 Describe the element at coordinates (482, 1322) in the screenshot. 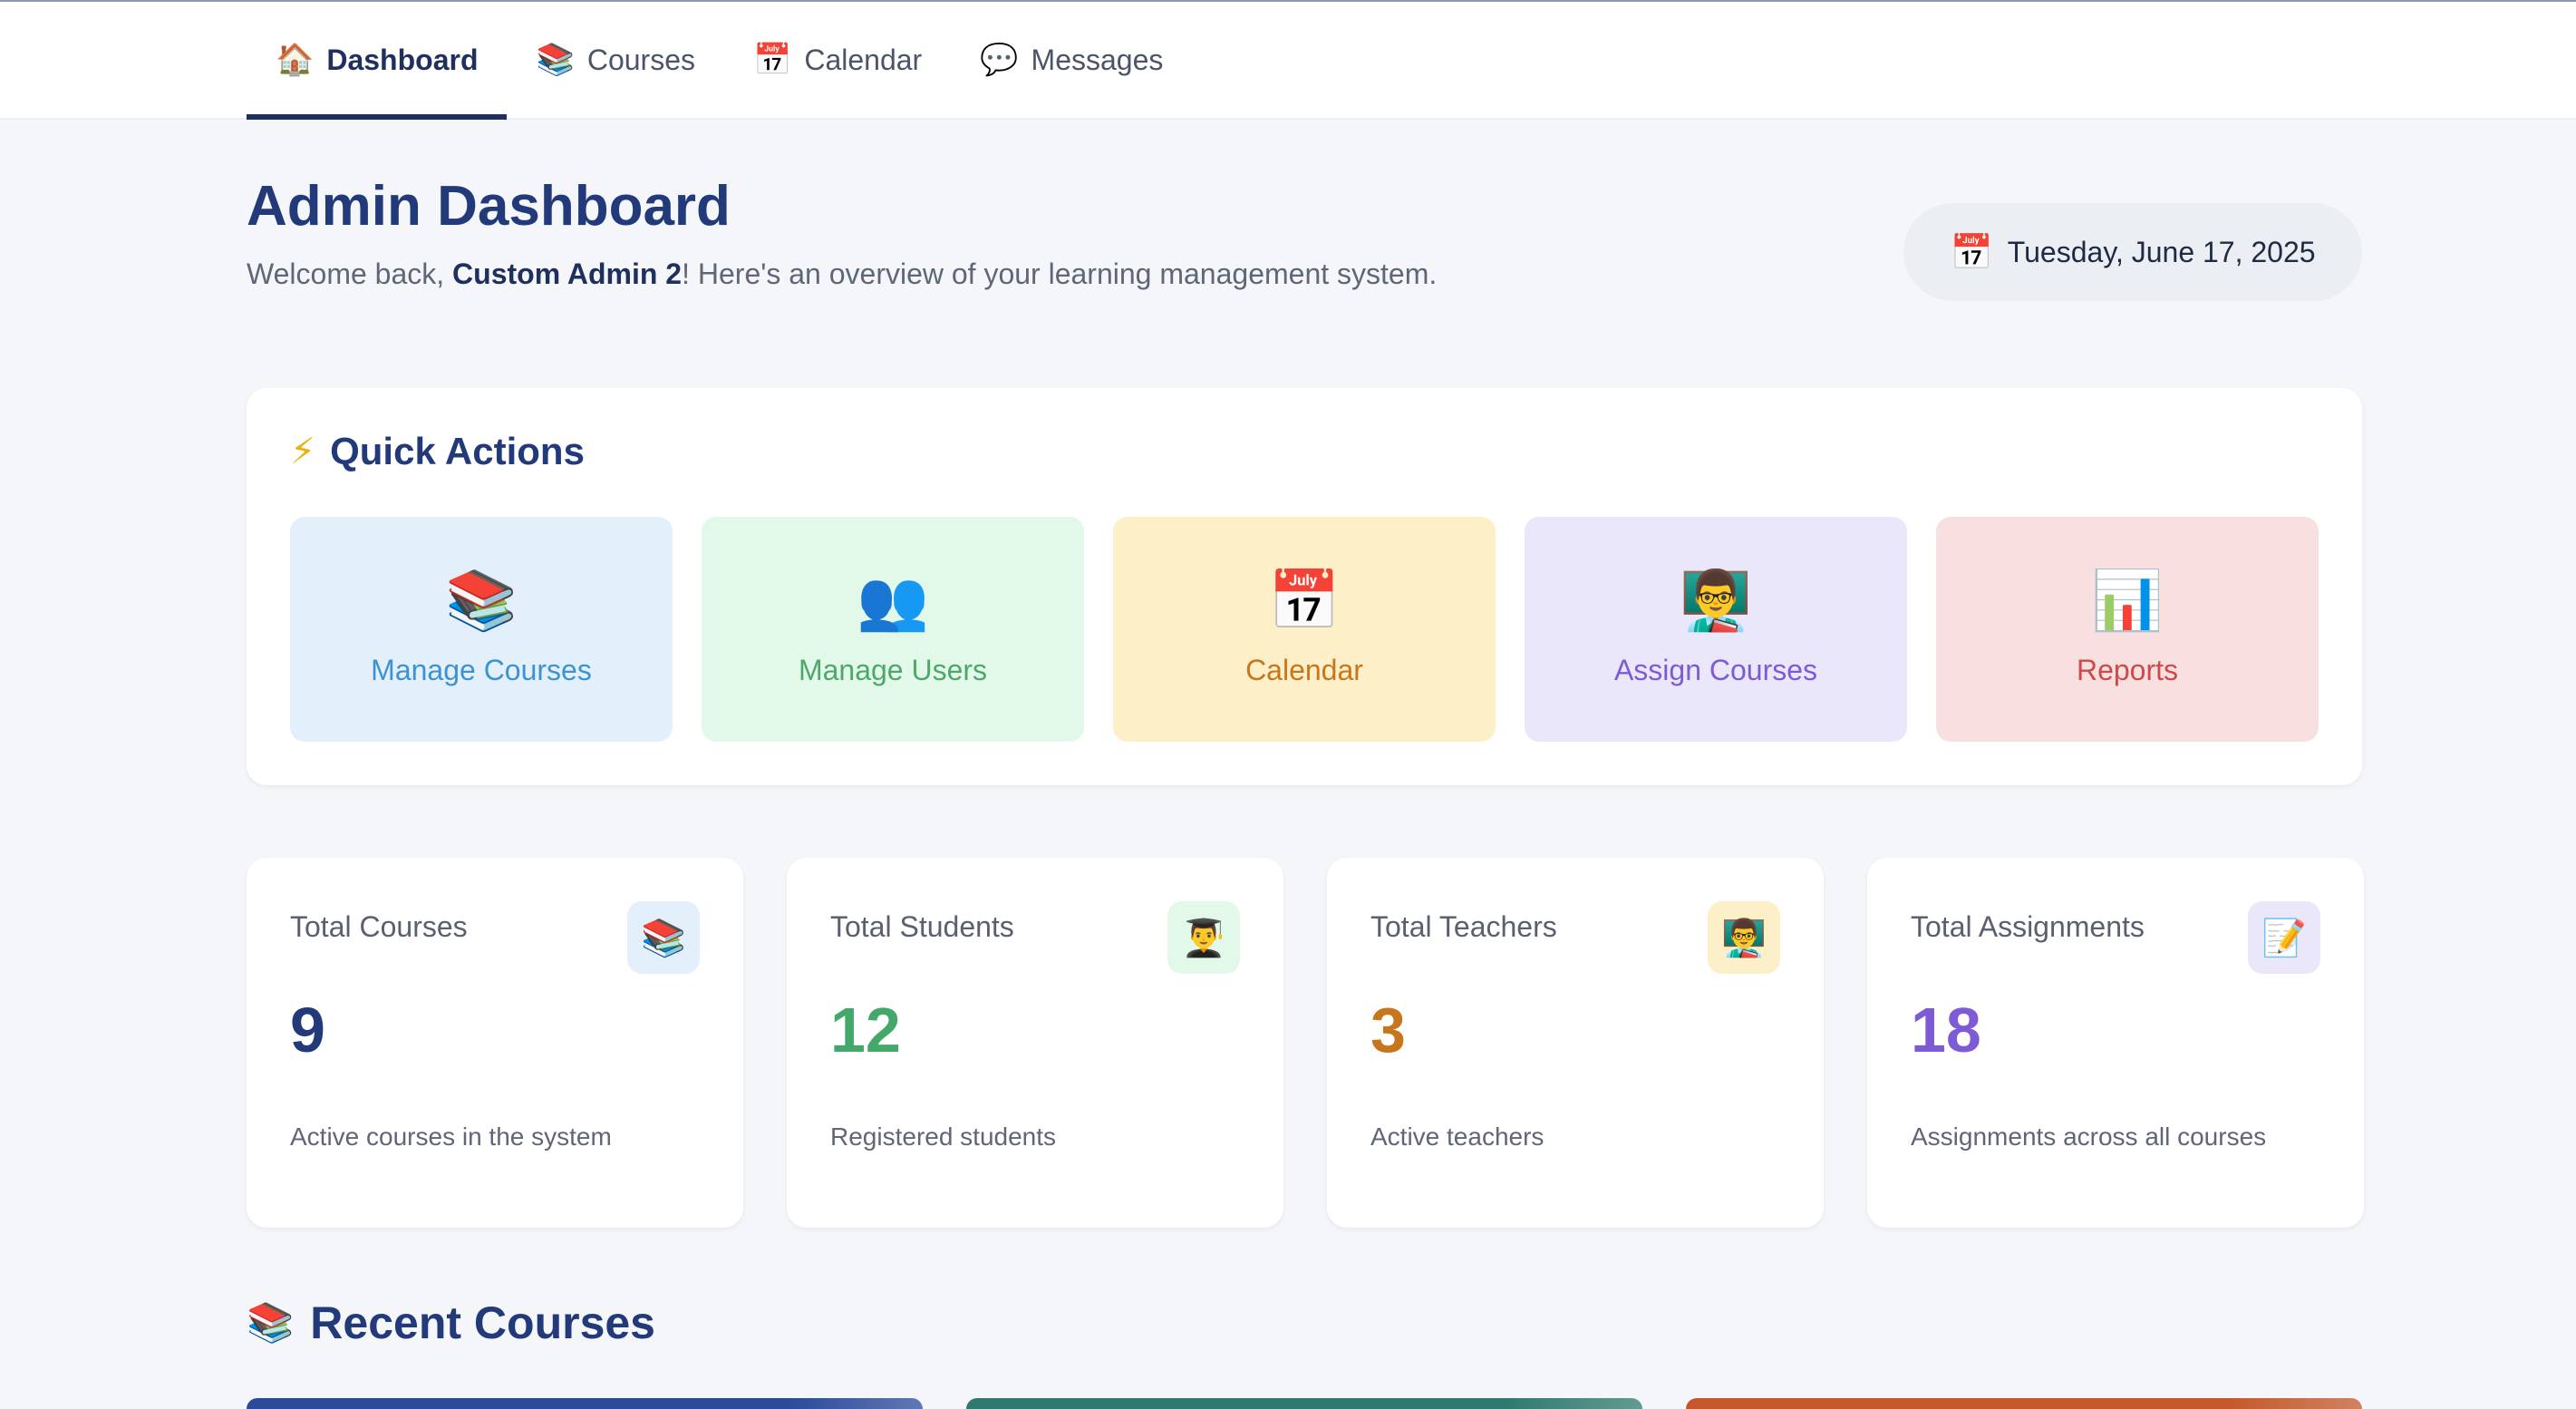

I see `recent-courses-title: Recent Courses` at that location.